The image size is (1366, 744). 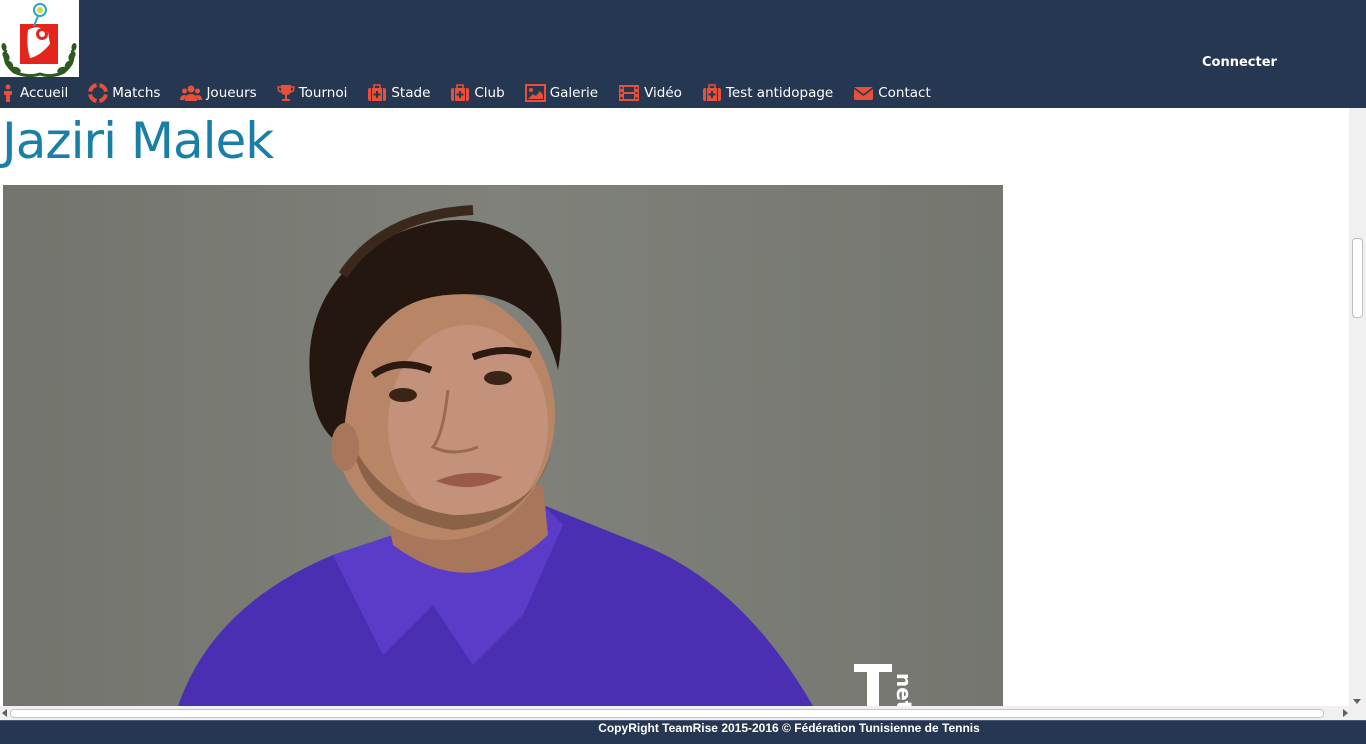 I want to click on lifebuoy-icon, so click(x=98, y=93).